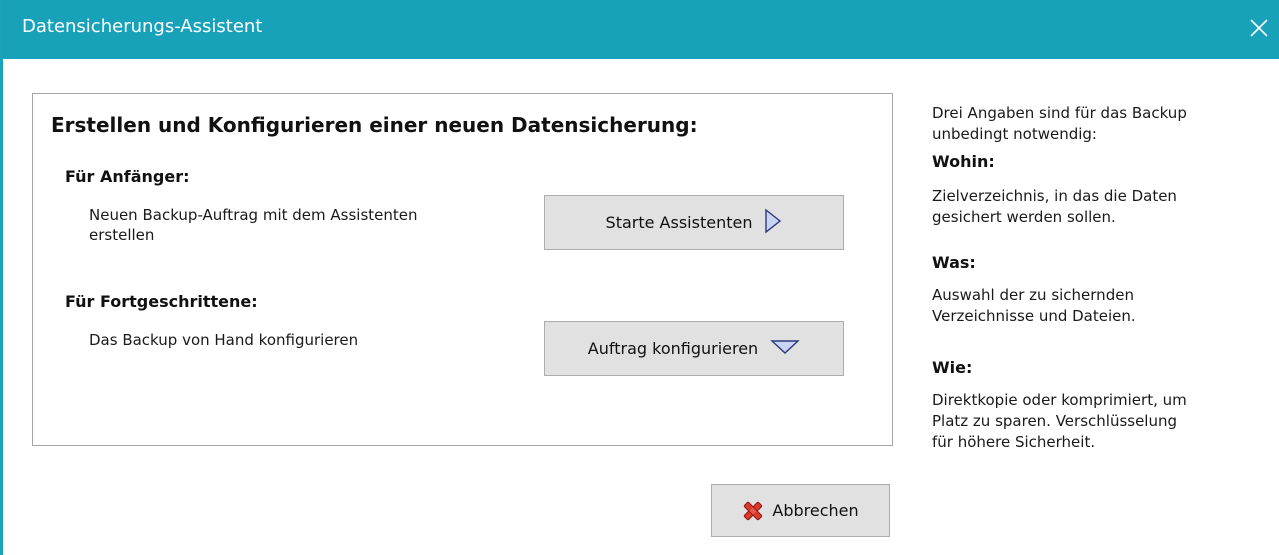  I want to click on info-where-line2: gesichert werden sollen., so click(1024, 217).